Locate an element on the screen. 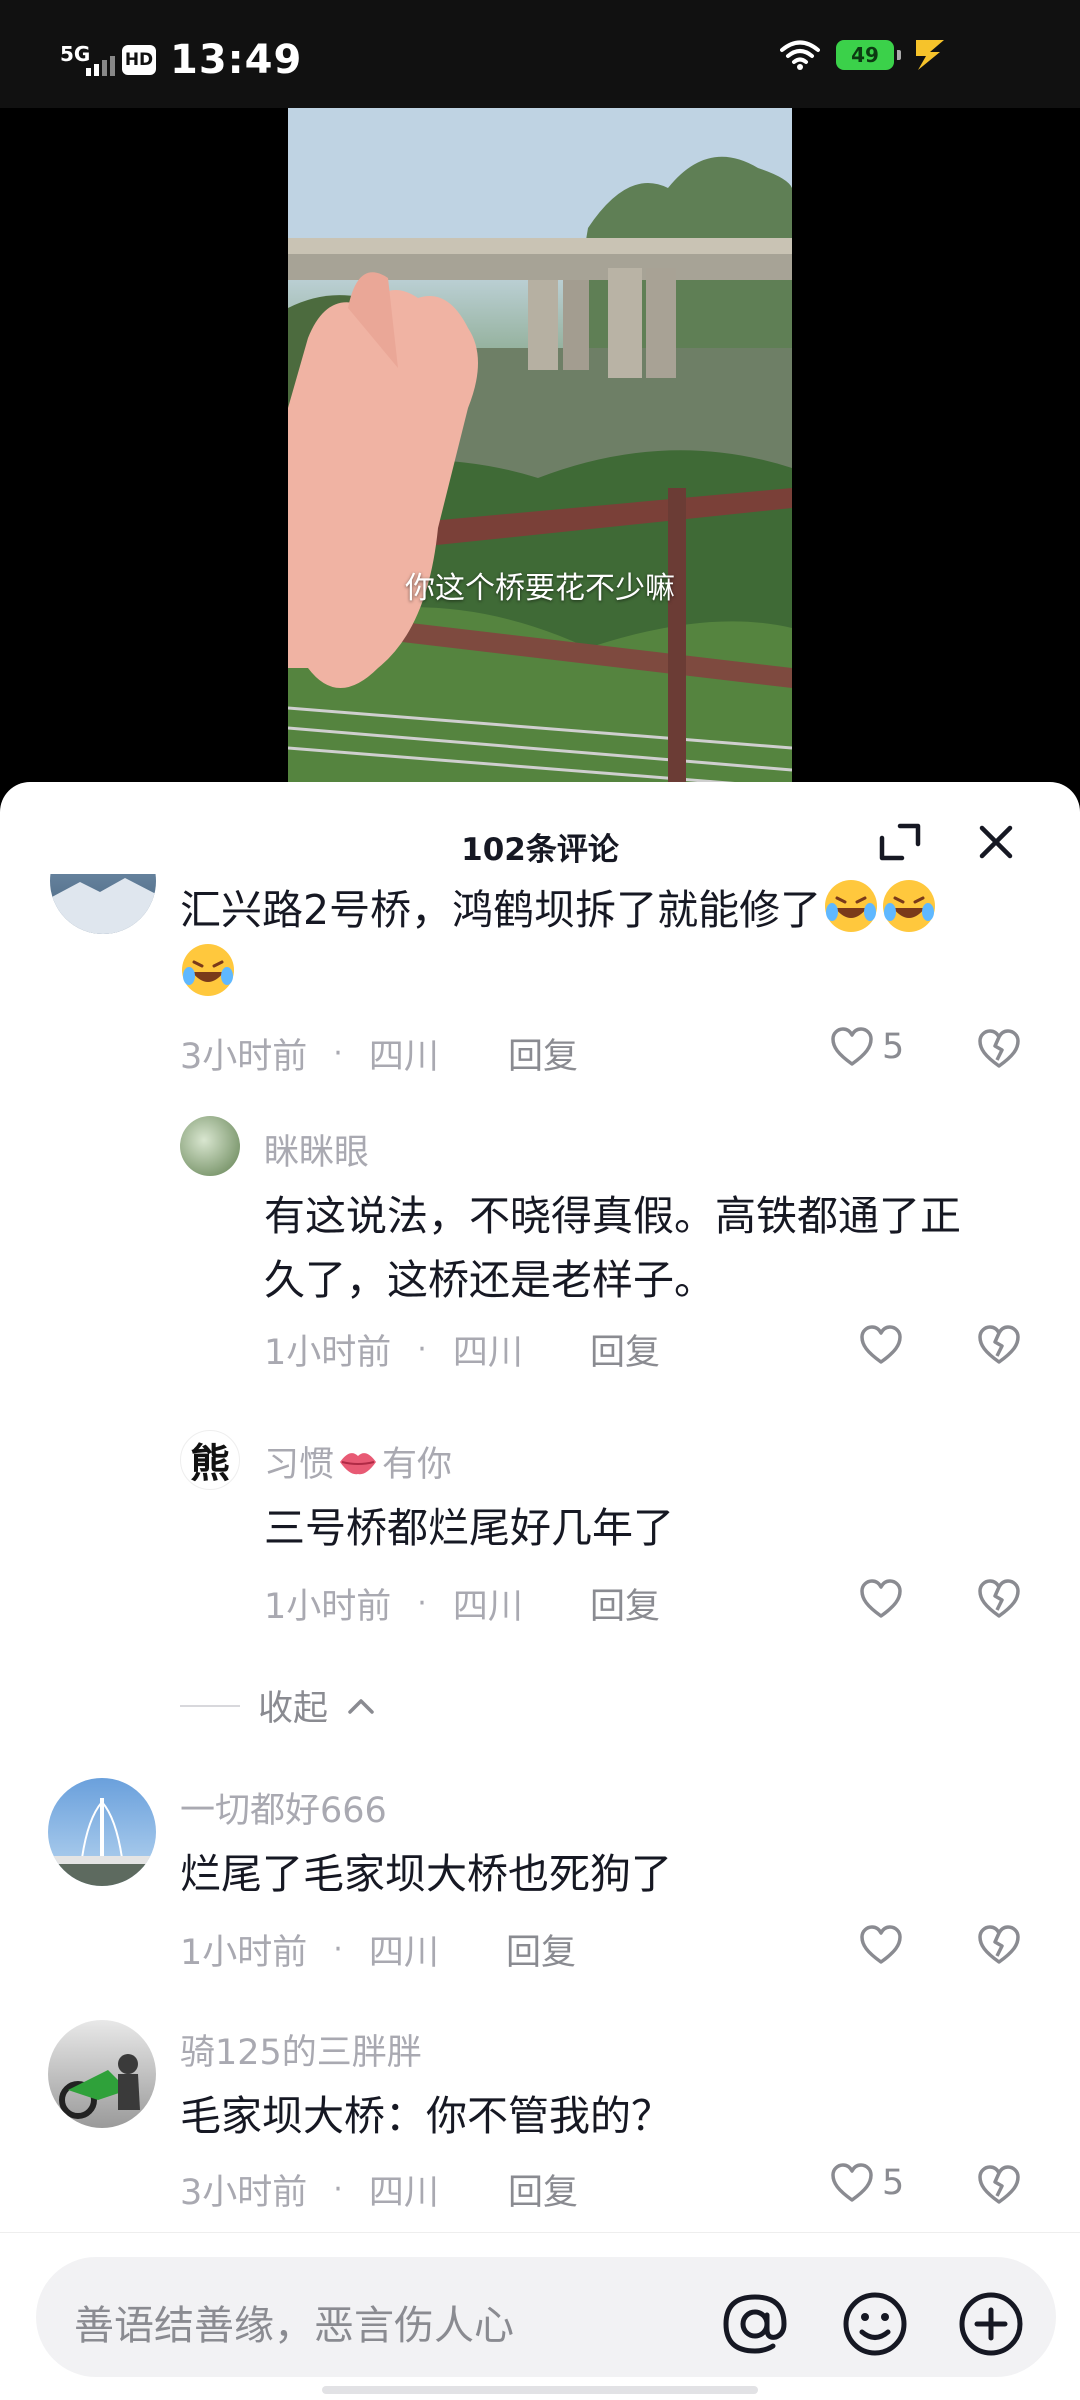 This screenshot has height=2400, width=1080. chevron-up-icon is located at coordinates (361, 1706).